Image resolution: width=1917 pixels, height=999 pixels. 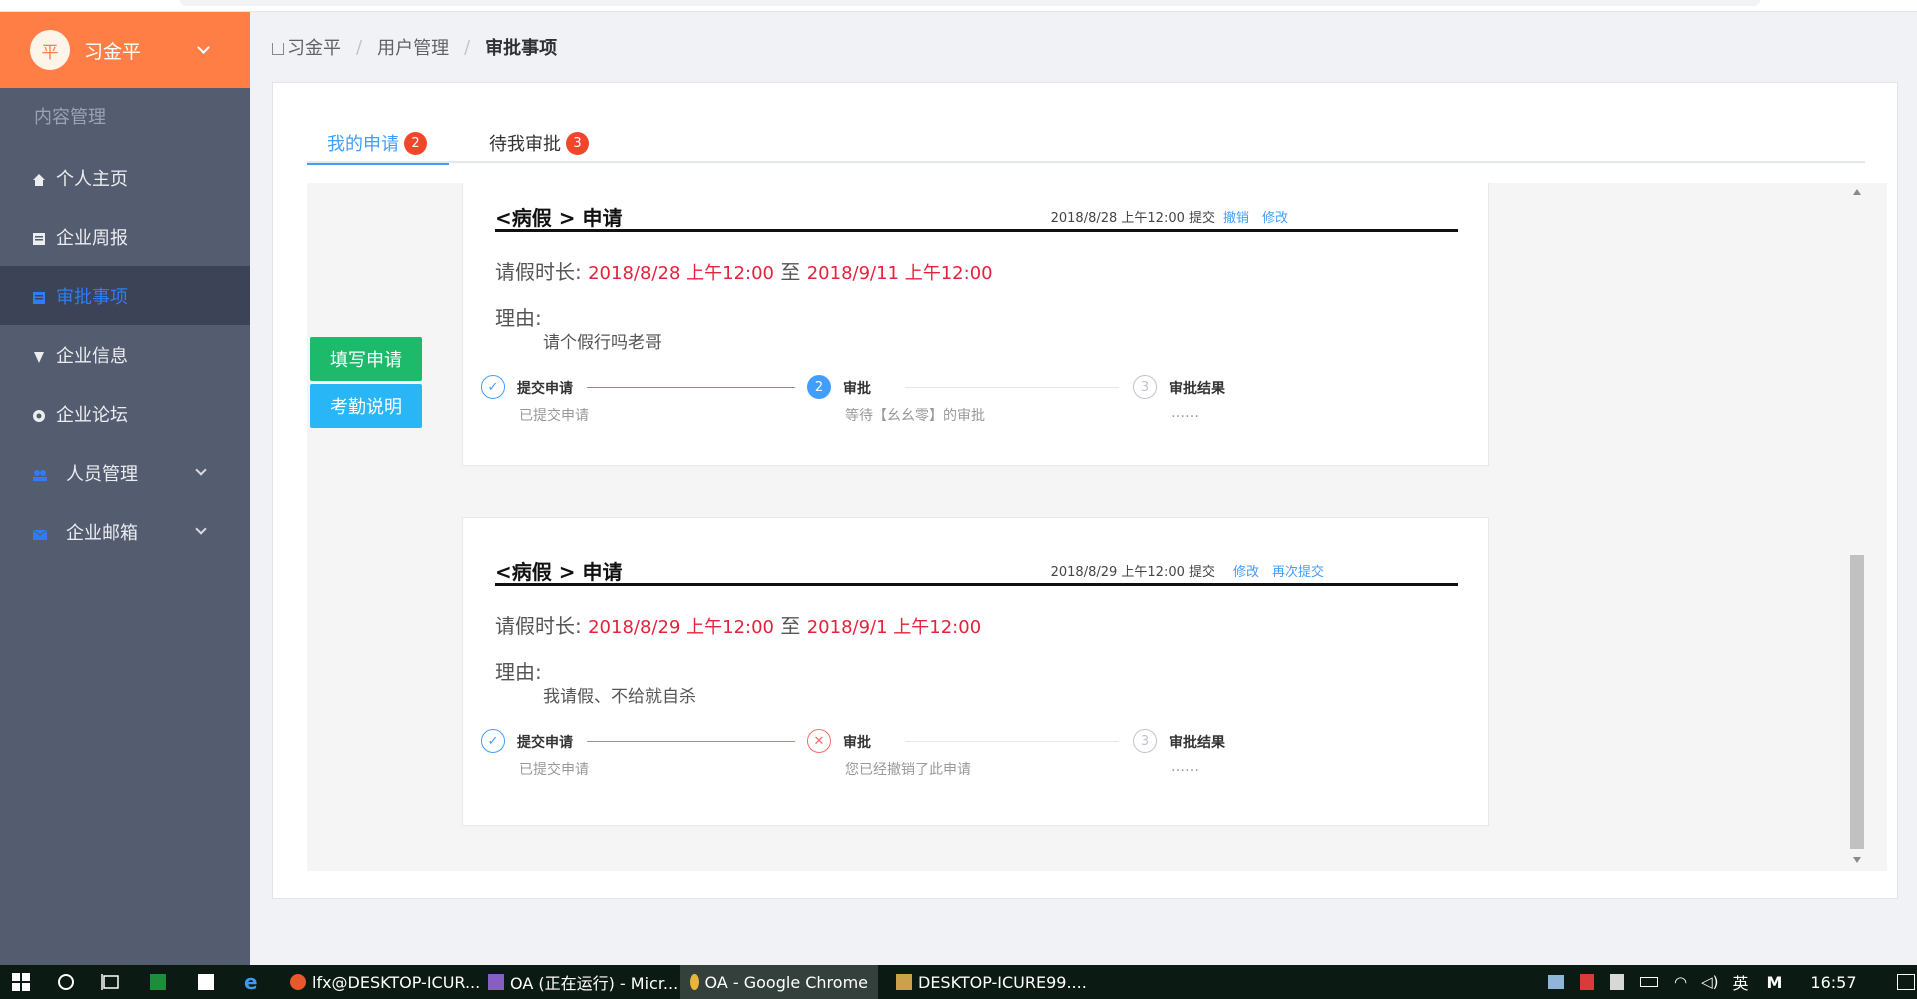 I want to click on breadcrumb: 习金平 / 用户管理 / 审批事项, so click(x=414, y=47).